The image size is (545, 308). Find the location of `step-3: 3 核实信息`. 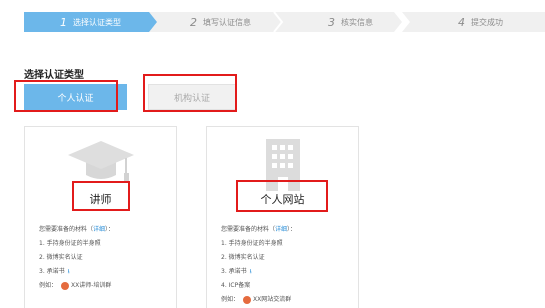

step-3: 3 核实信息 is located at coordinates (350, 22).